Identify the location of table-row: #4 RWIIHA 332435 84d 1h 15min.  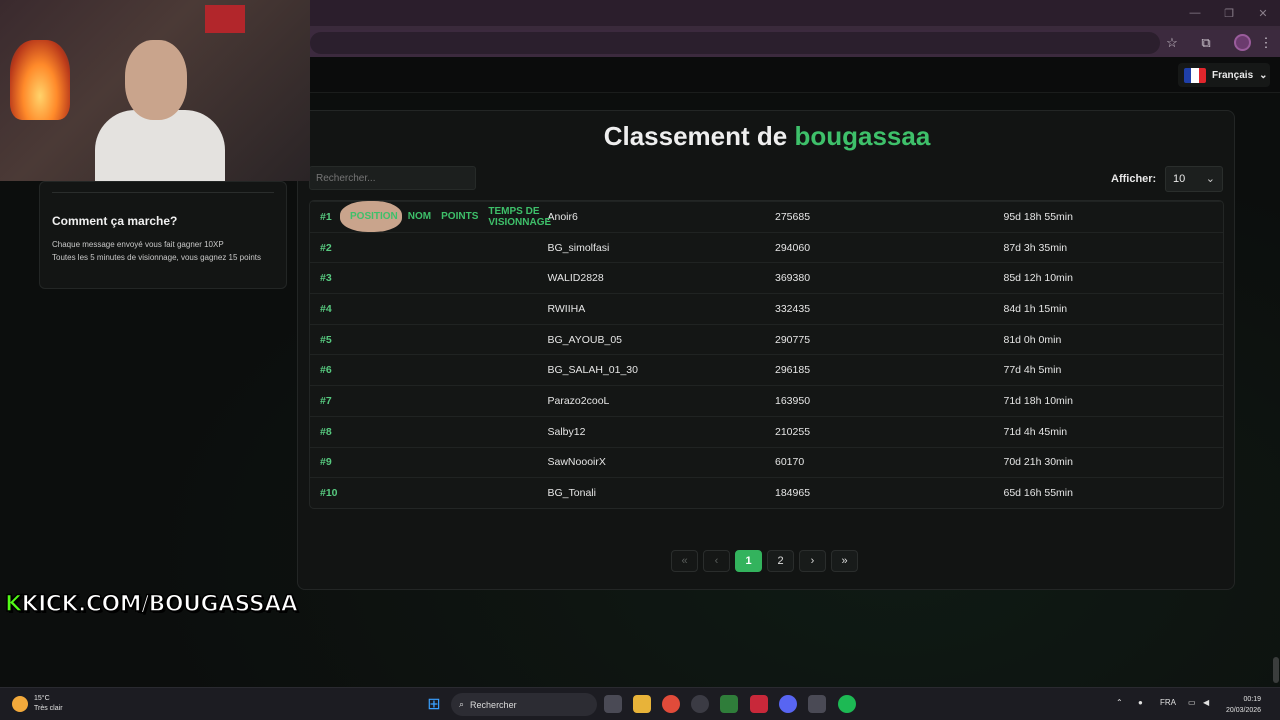
(766, 308).